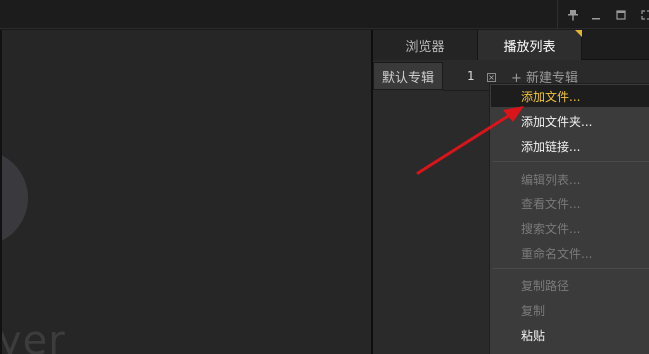  What do you see at coordinates (596, 15) in the screenshot?
I see `minimize-icon` at bounding box center [596, 15].